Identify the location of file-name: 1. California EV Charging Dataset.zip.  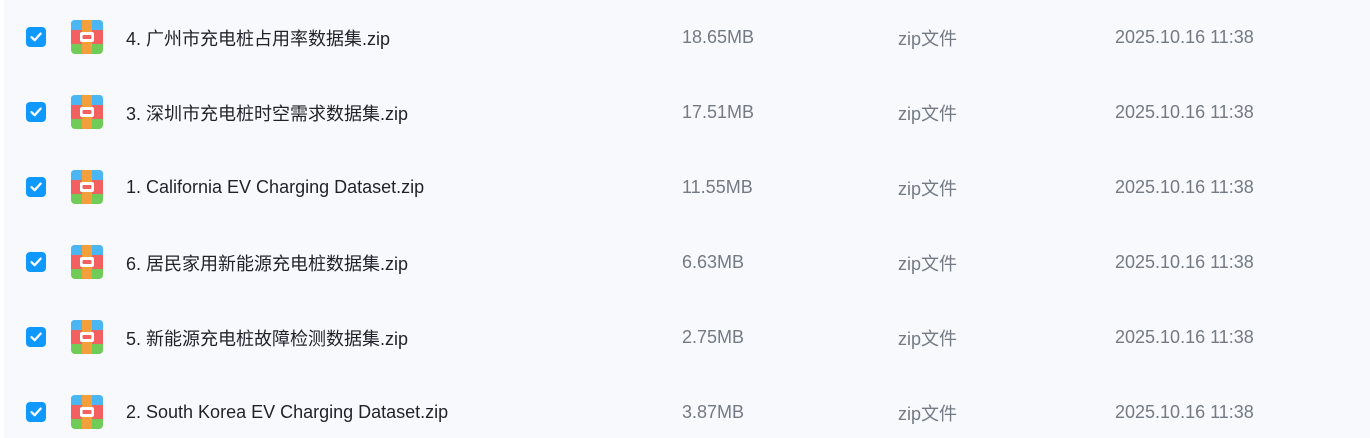
(376, 187).